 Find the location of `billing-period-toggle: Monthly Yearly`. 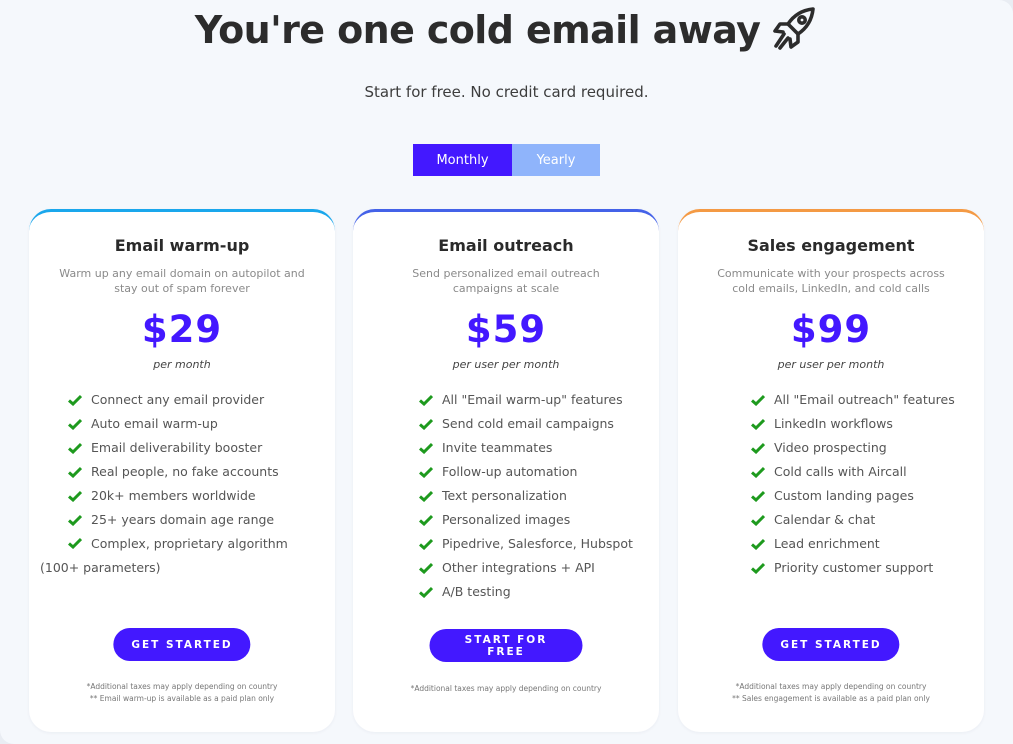

billing-period-toggle: Monthly Yearly is located at coordinates (506, 160).